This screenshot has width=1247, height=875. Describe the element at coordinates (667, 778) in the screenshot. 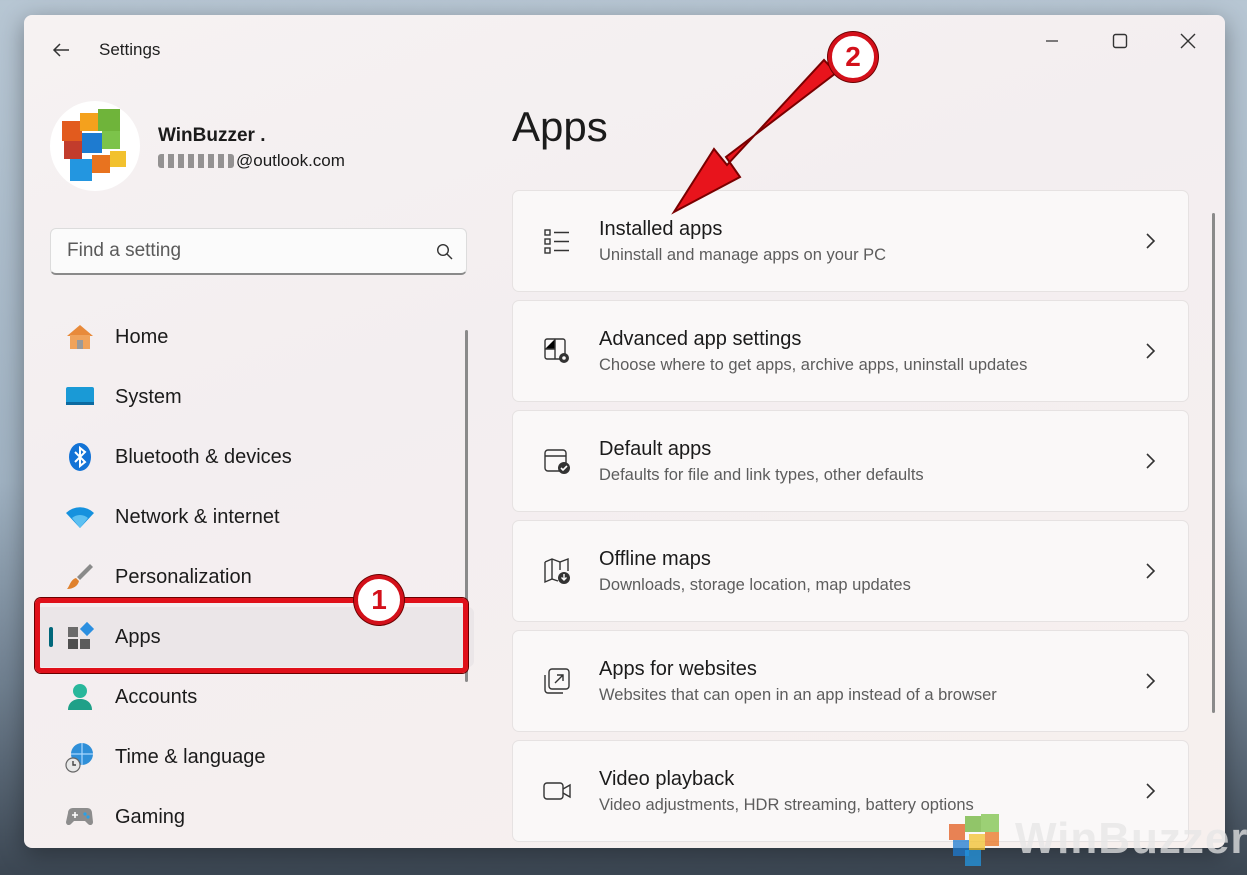

I see `card-title: Video playback` at that location.